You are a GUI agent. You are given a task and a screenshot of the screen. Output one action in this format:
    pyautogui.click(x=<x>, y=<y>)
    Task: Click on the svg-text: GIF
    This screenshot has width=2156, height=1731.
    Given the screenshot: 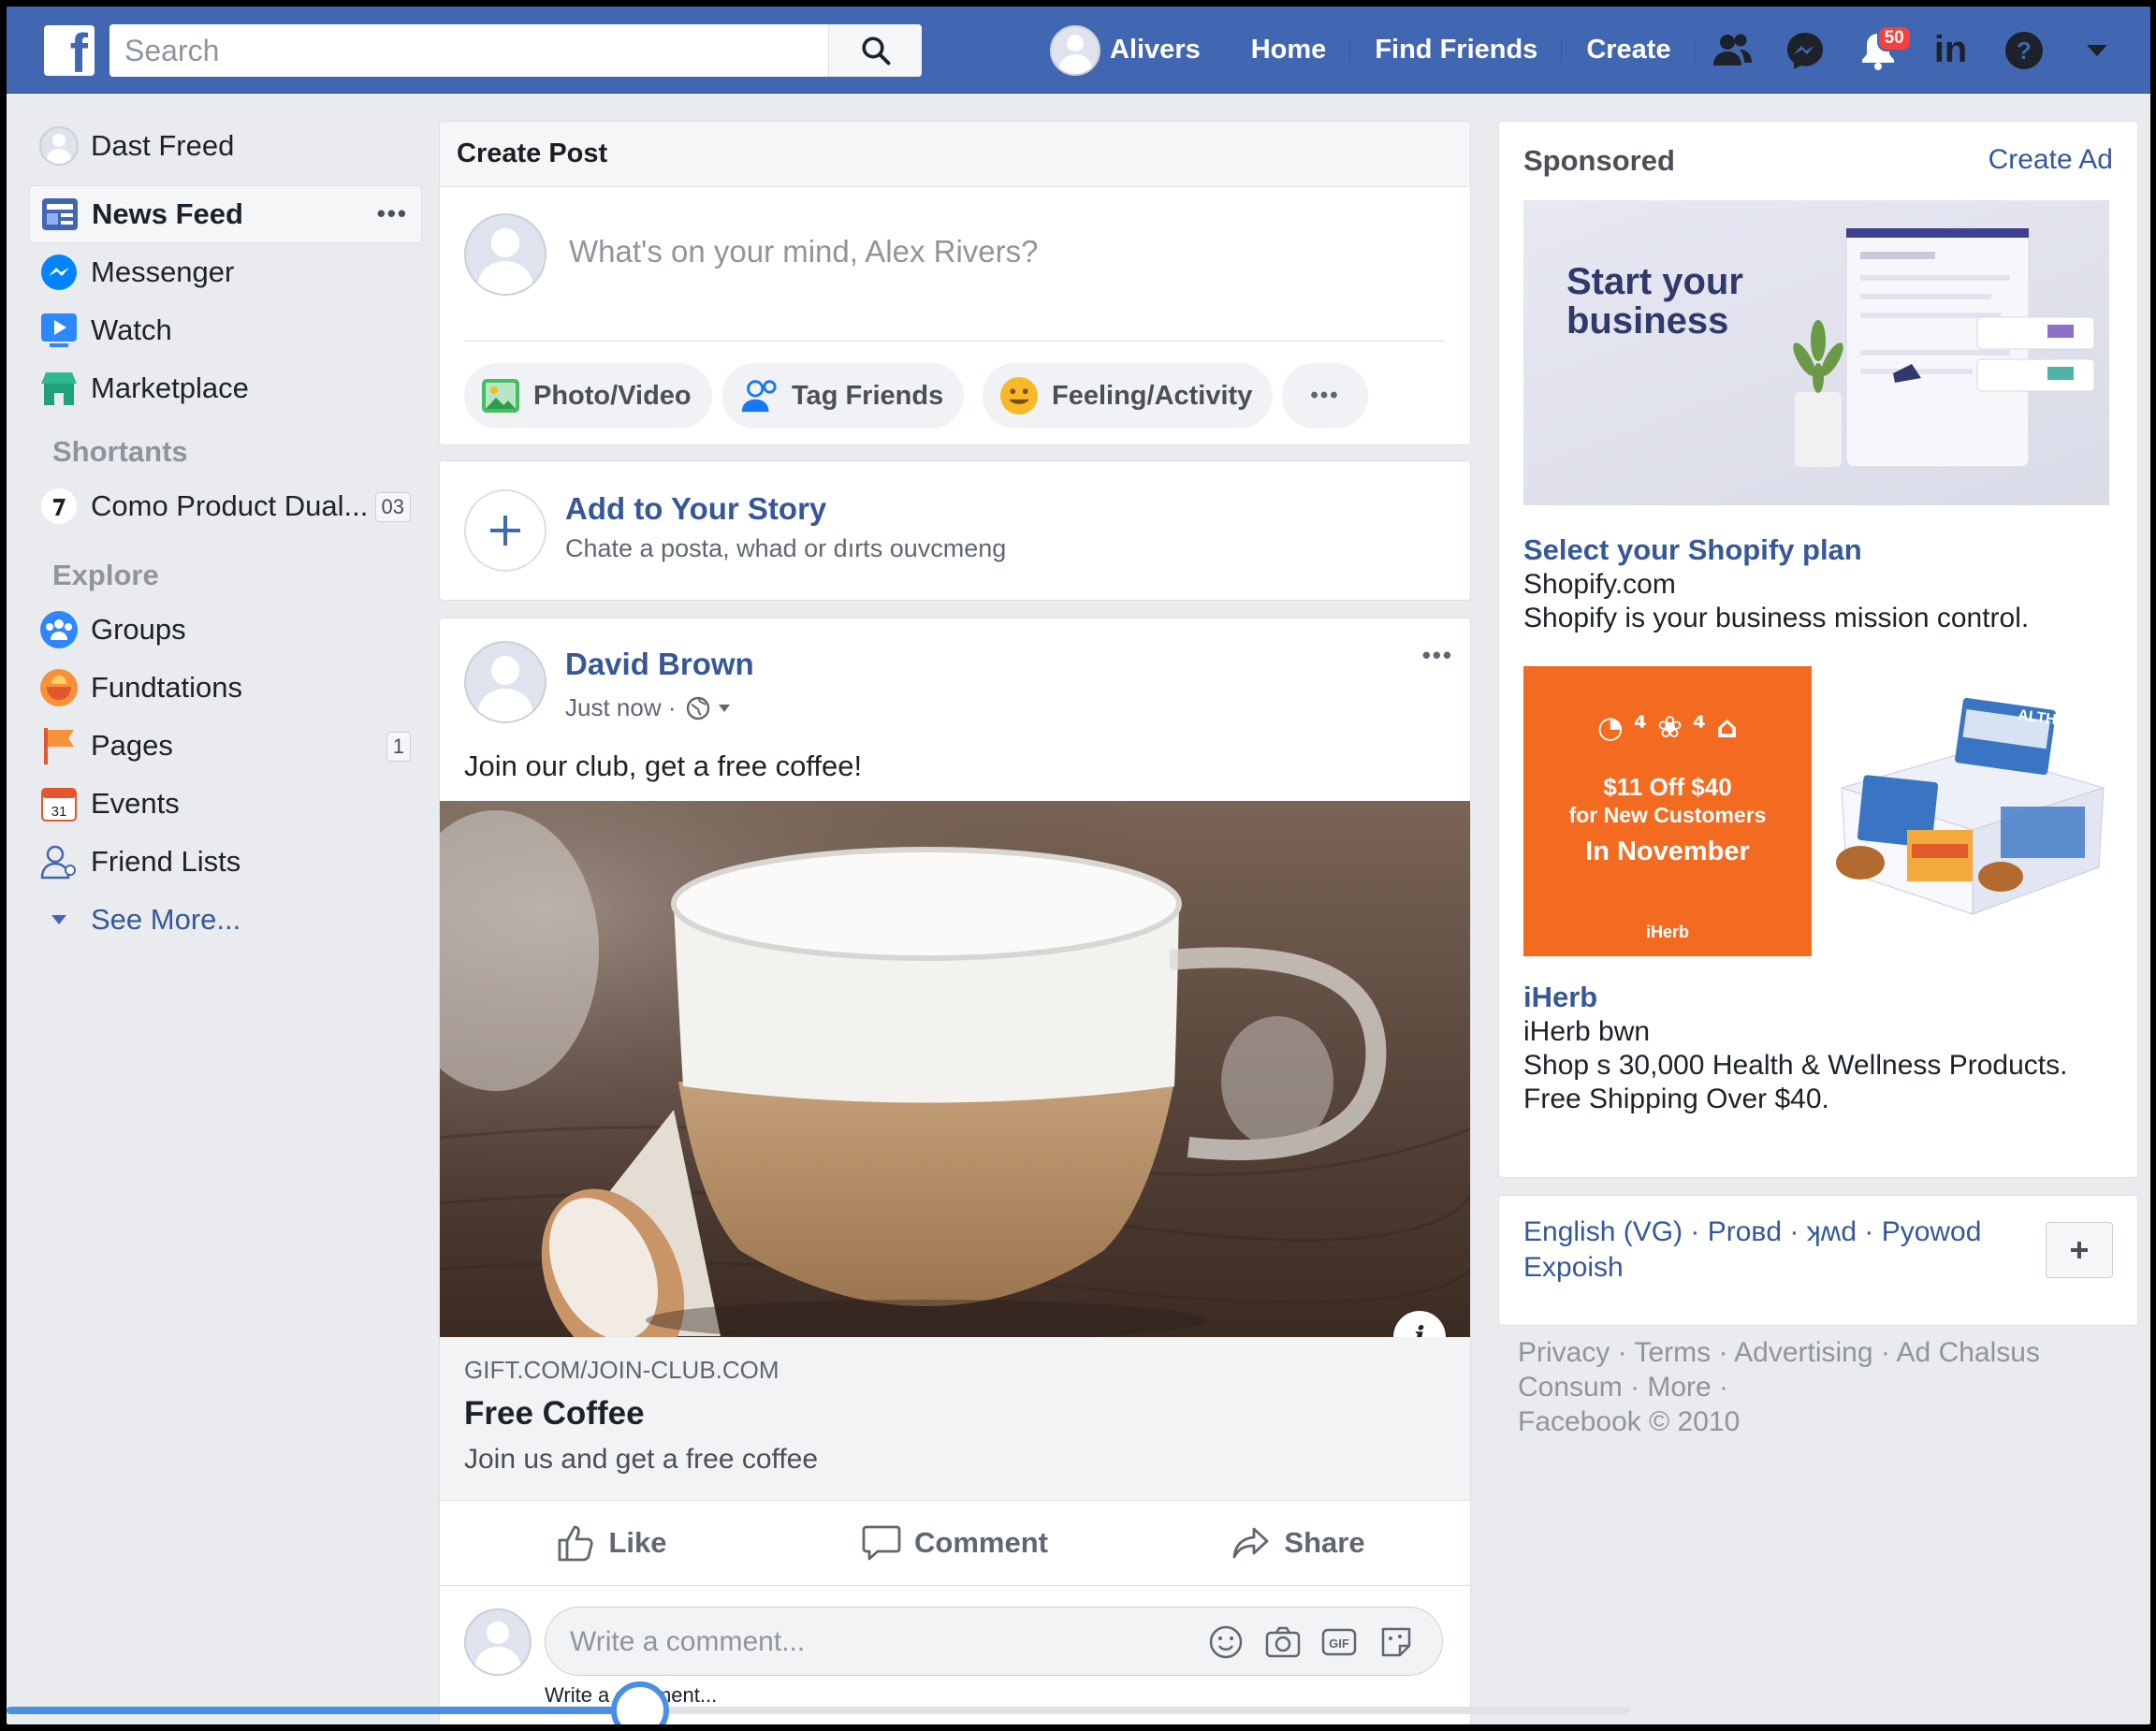 What is the action you would take?
    pyautogui.click(x=1339, y=1643)
    